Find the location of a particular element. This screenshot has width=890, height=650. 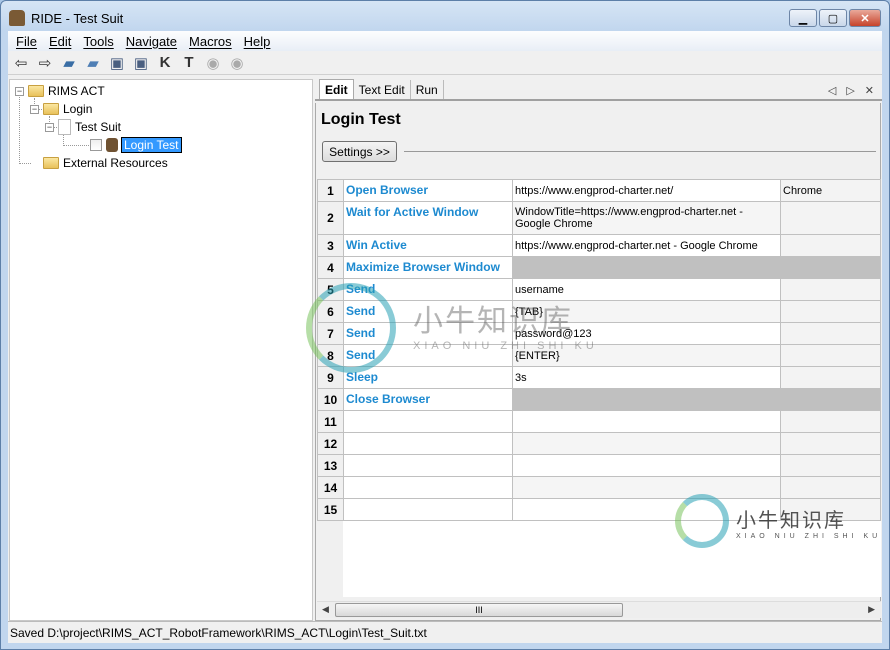

tab-next-icon: ▷ is located at coordinates (850, 90).